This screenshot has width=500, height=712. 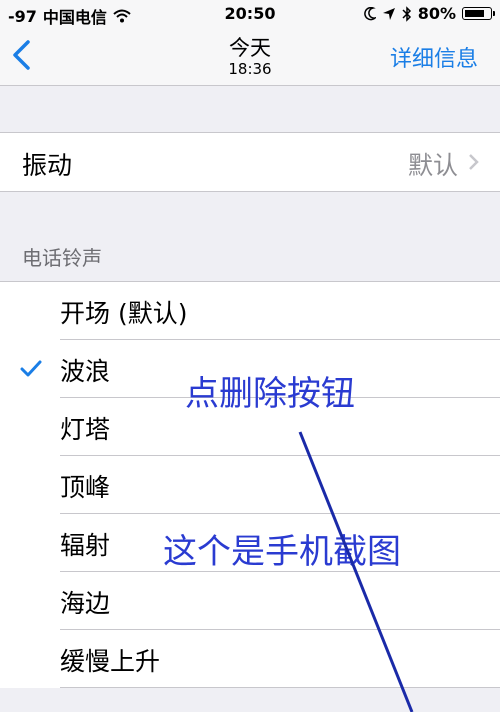 What do you see at coordinates (250, 162) in the screenshot?
I see `vibration-row: 振动 默认` at bounding box center [250, 162].